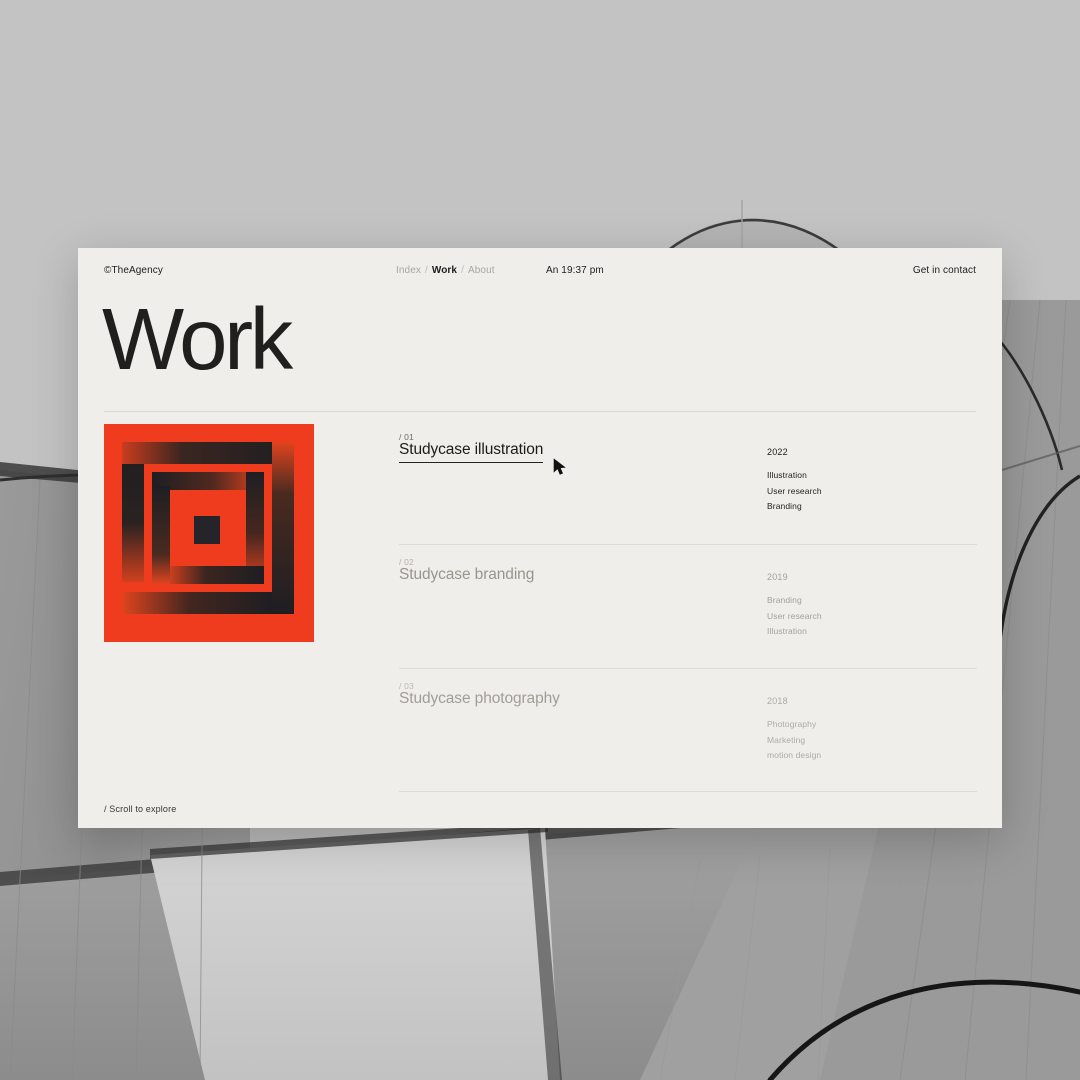 The image size is (1080, 1080). I want to click on project-year: 2019, so click(777, 577).